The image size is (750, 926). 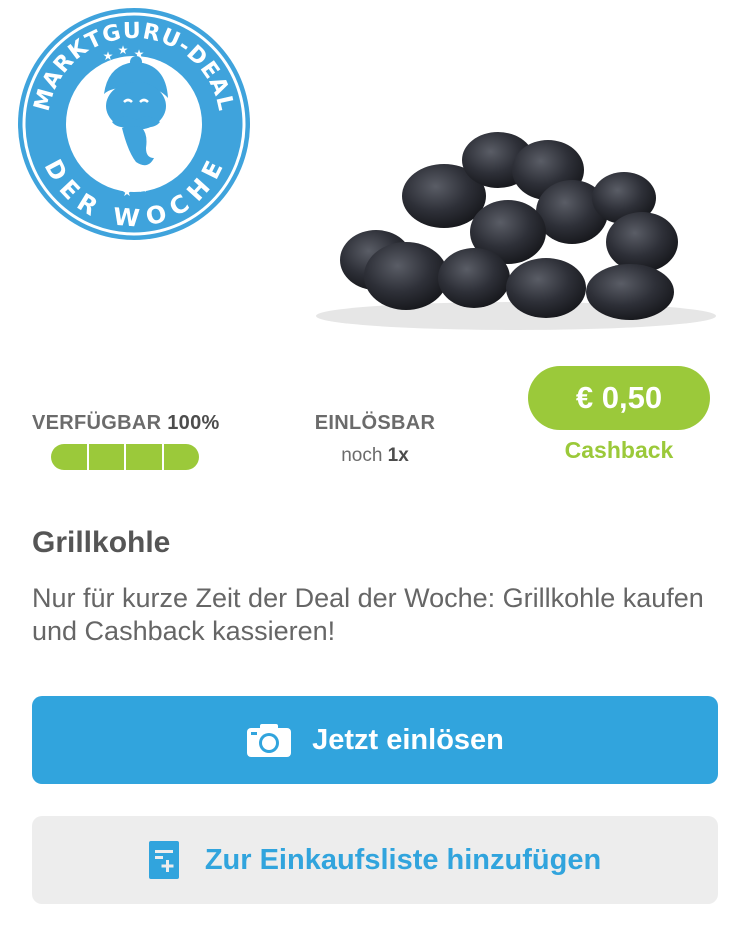 I want to click on availability-stat: VERFÜGBAR 100%, so click(x=132, y=441).